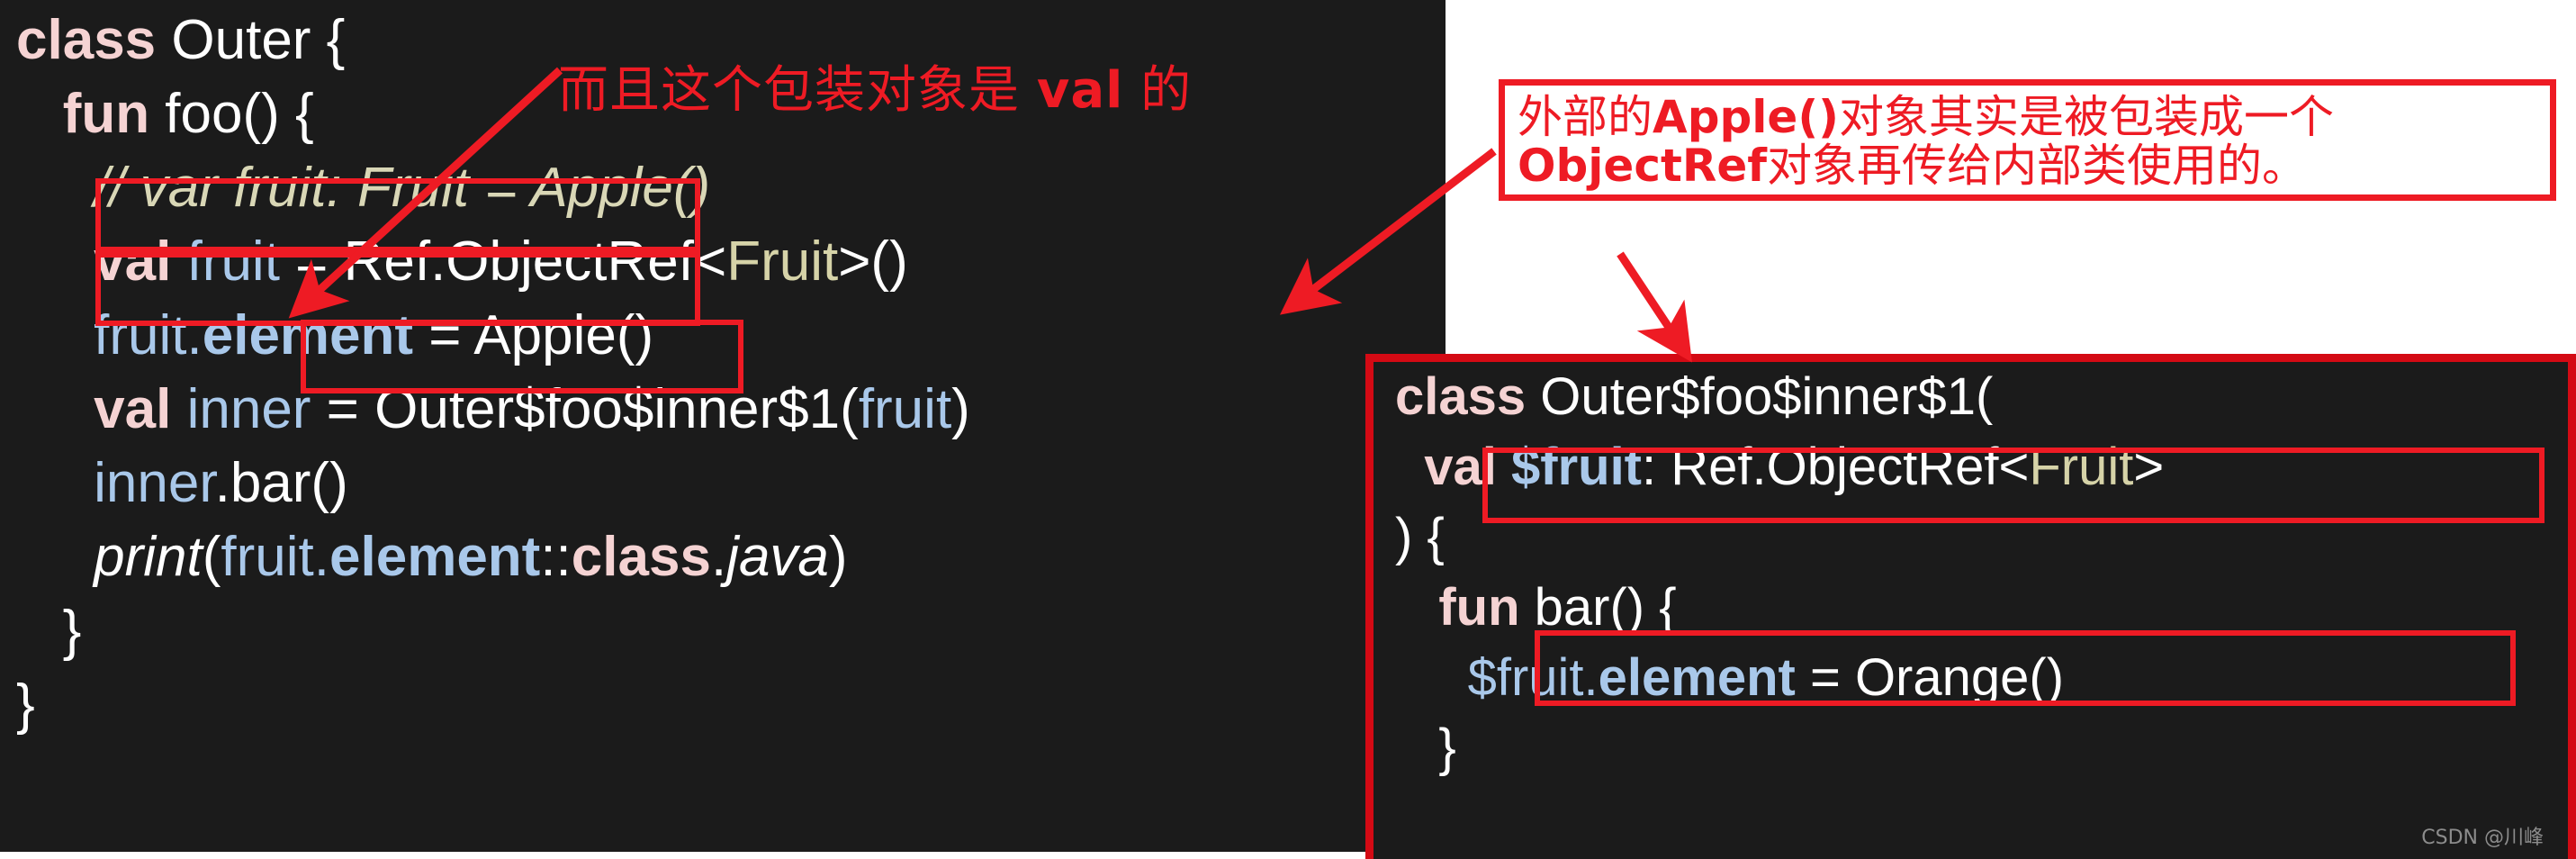 This screenshot has width=2576, height=859. I want to click on code-token: = Orange(), so click(1930, 677).